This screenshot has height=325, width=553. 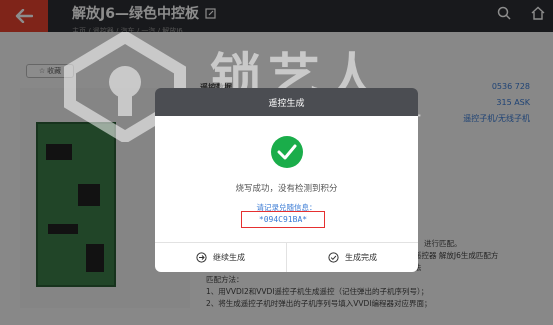 I want to click on finish-generate-label: 生成完成, so click(x=361, y=257).